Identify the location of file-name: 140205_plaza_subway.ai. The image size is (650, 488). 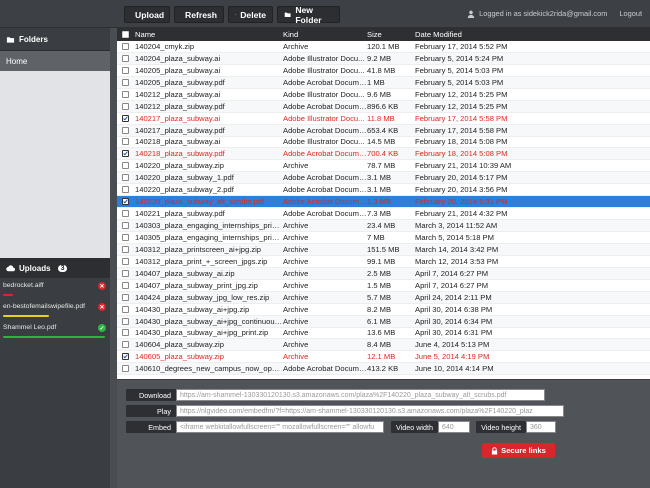
(208, 70).